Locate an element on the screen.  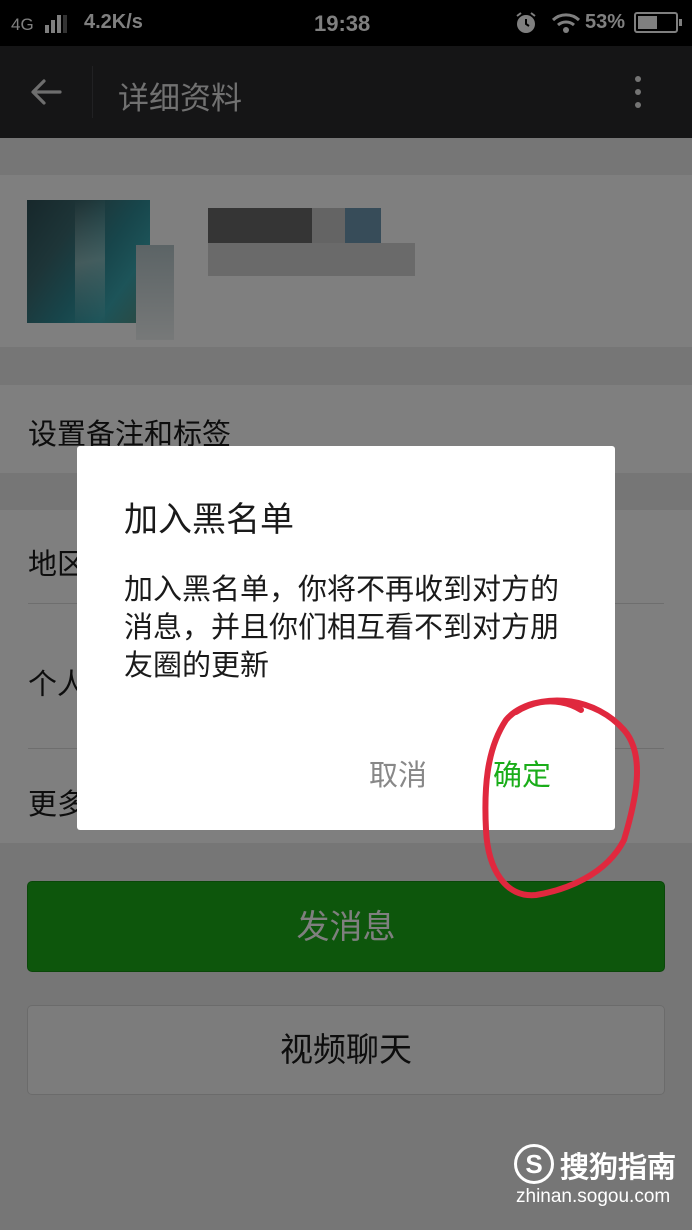
sogou-logo-icon: S is located at coordinates (534, 1164).